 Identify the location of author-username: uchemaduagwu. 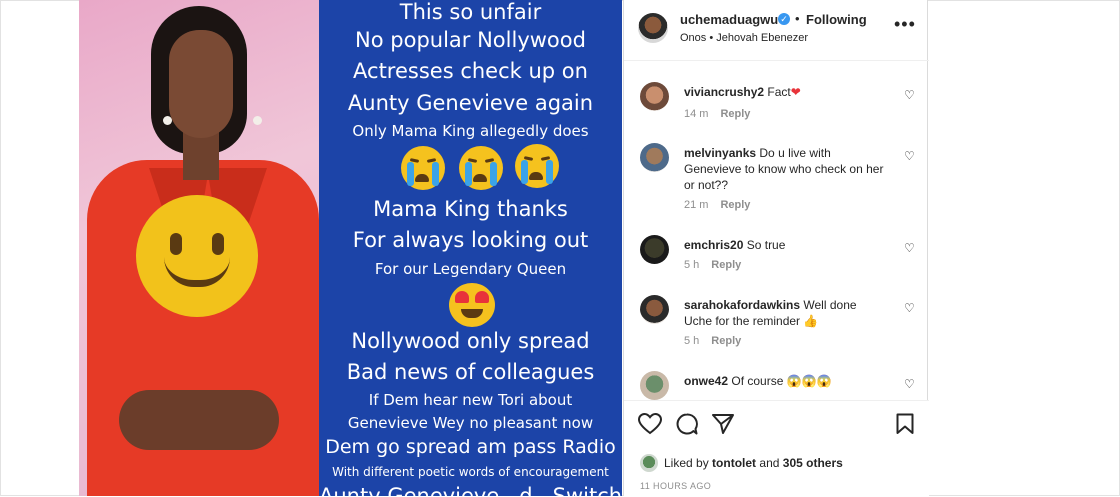
(729, 19).